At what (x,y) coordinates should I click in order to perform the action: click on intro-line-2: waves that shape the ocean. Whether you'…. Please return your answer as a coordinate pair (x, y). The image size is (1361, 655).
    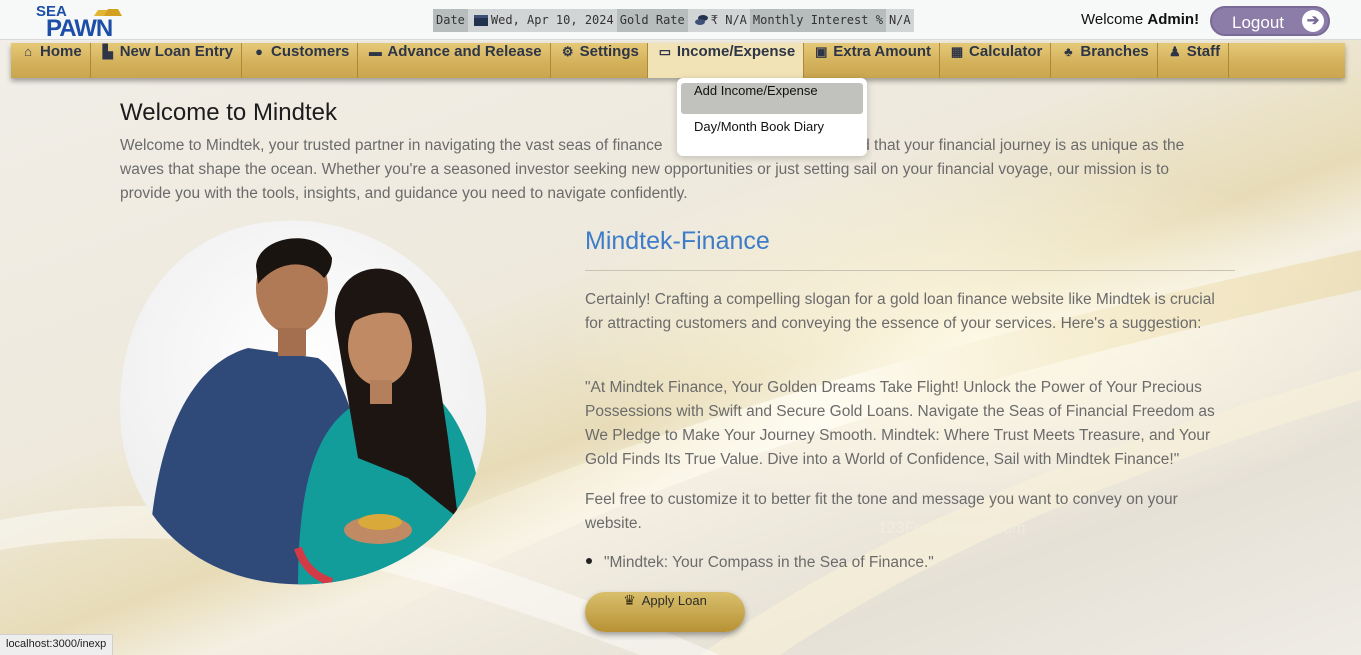
    Looking at the image, I should click on (644, 169).